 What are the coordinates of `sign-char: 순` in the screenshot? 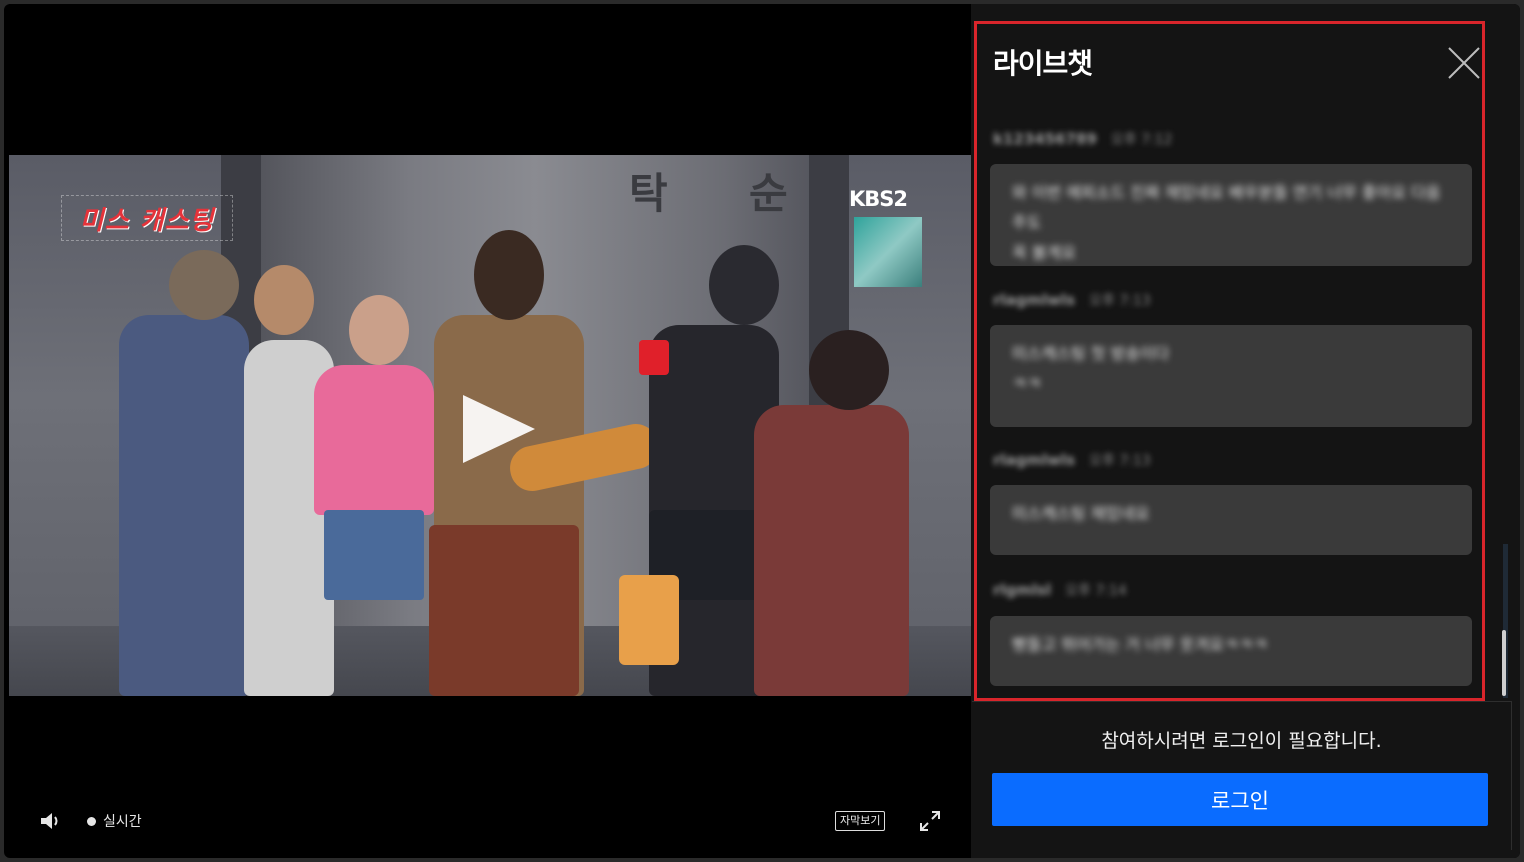 It's located at (768, 193).